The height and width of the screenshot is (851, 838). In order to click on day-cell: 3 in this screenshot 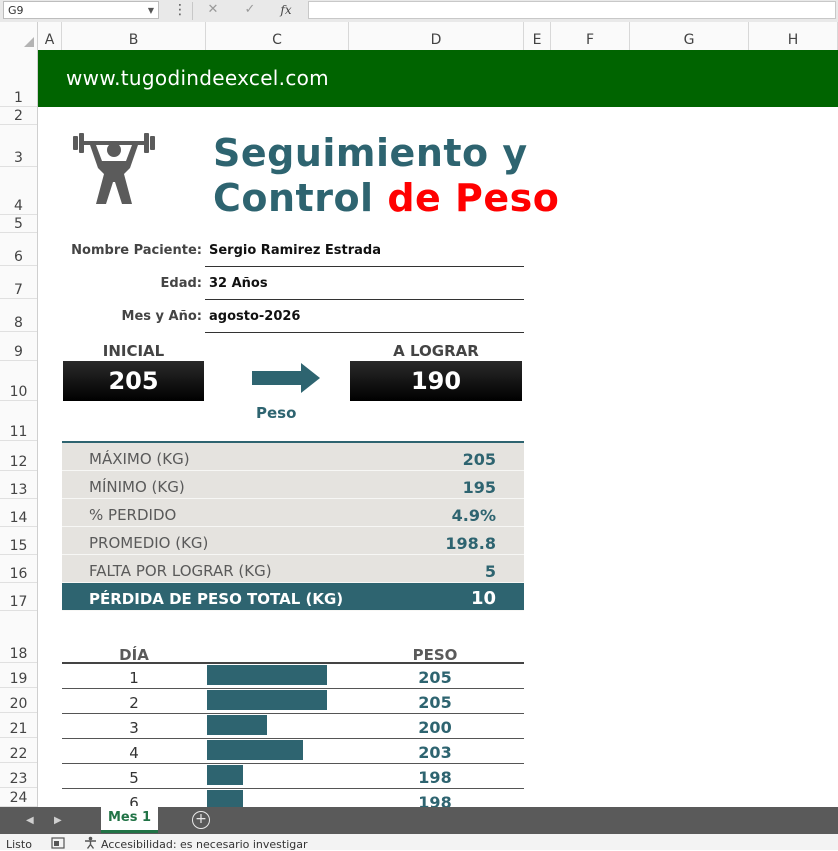, I will do `click(134, 728)`.